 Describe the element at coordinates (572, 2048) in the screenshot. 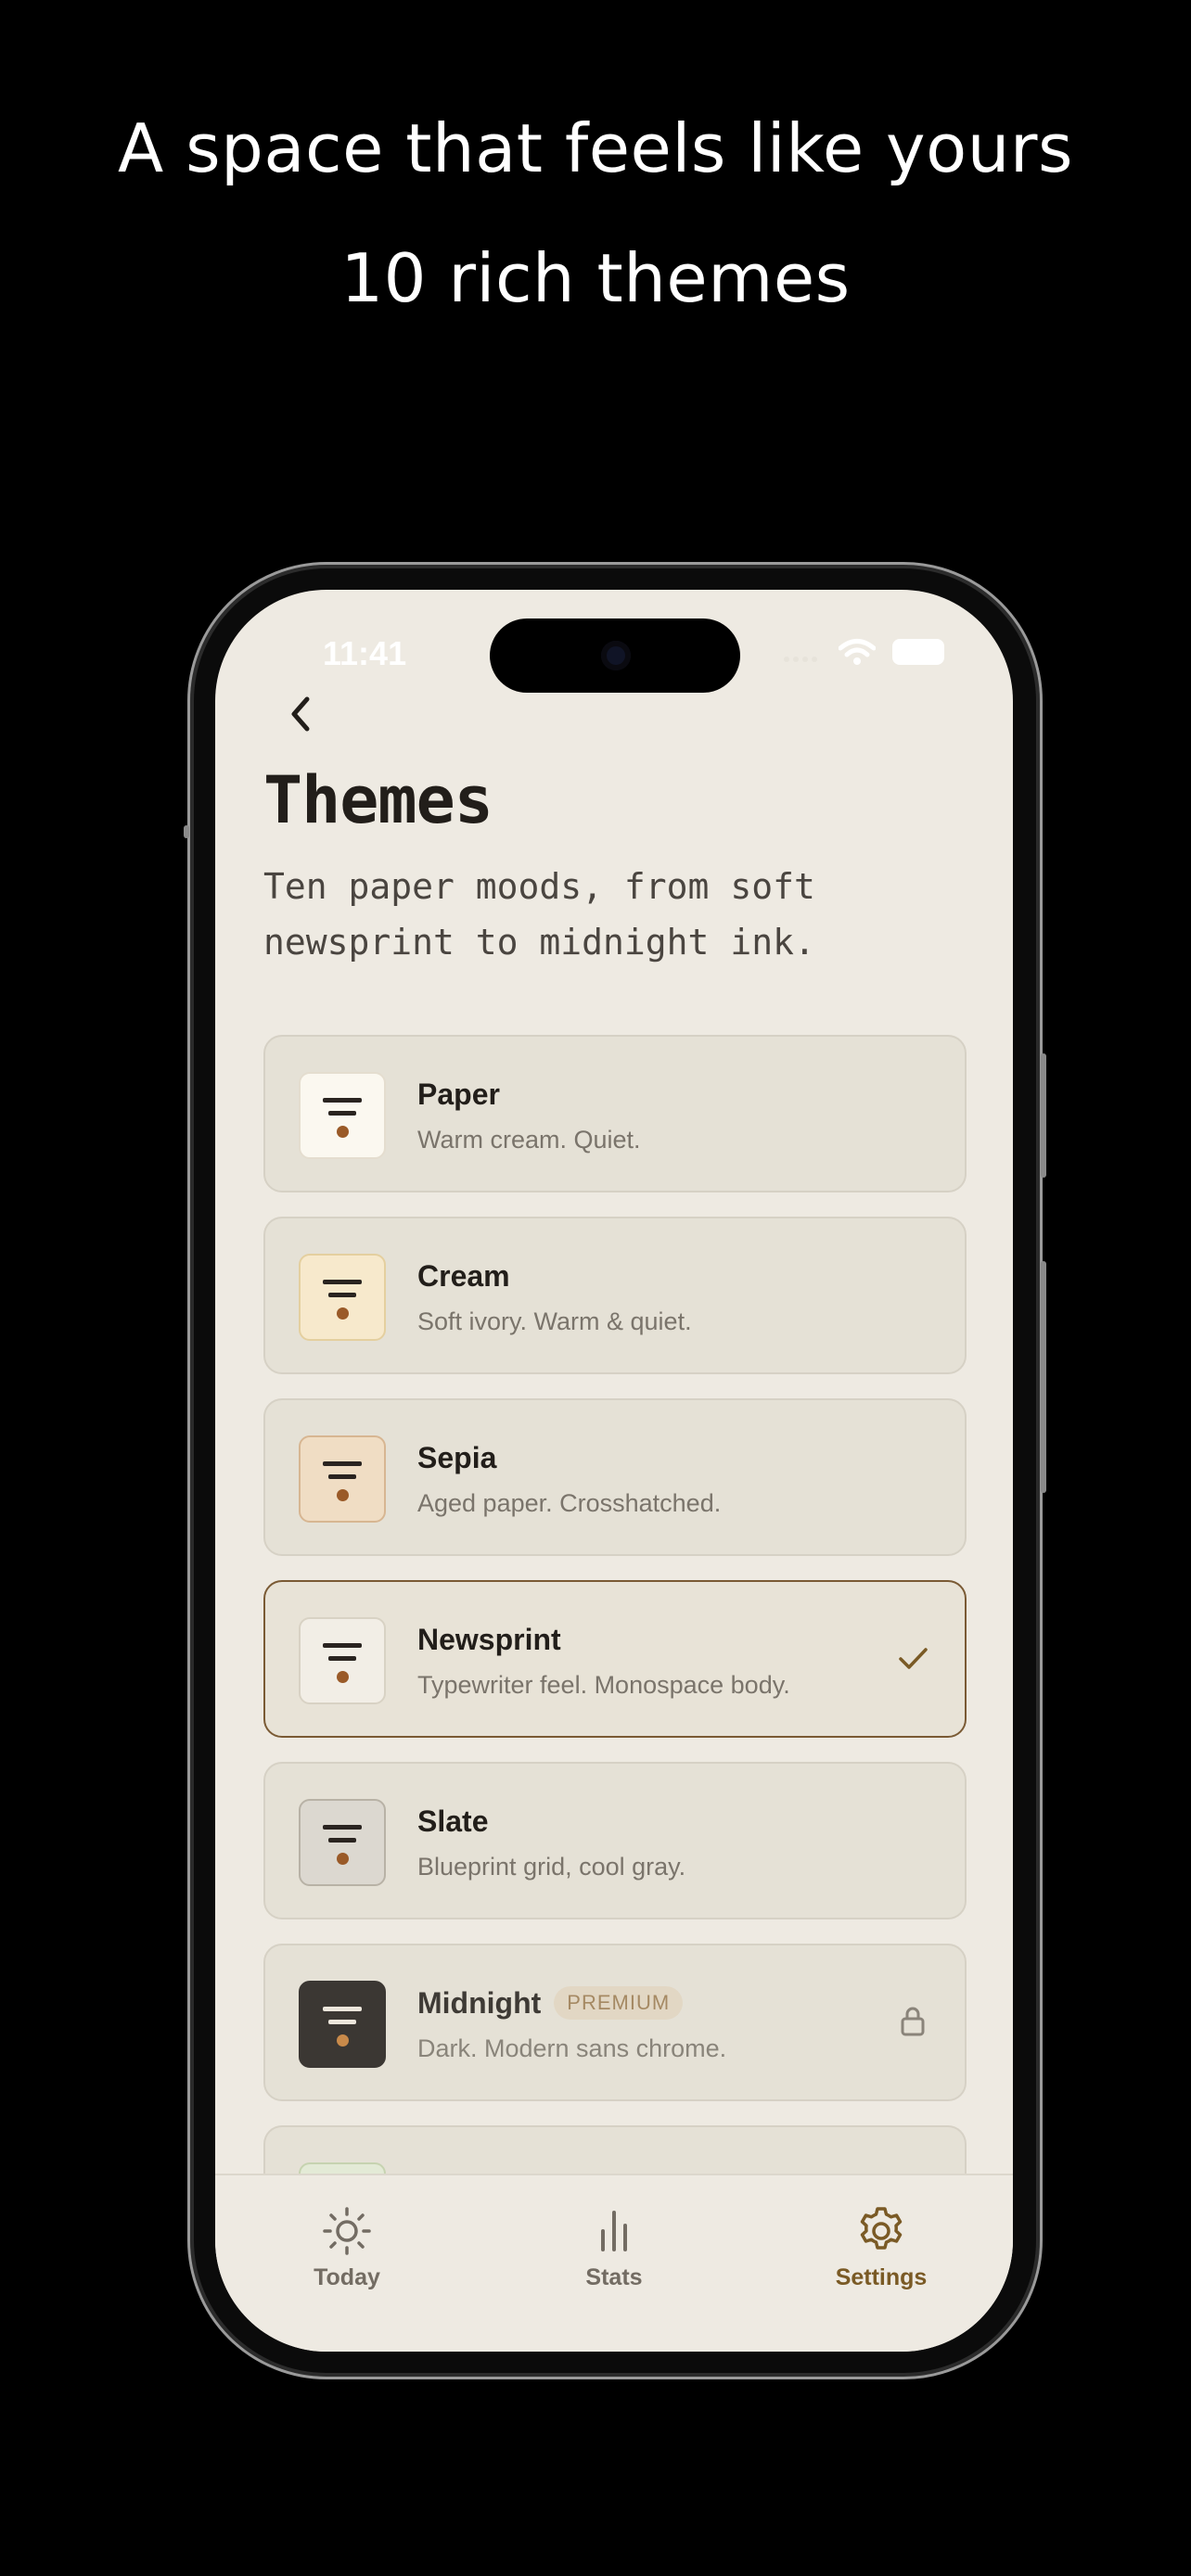

I see `theme-description: Dark. Modern sans chrome.` at that location.